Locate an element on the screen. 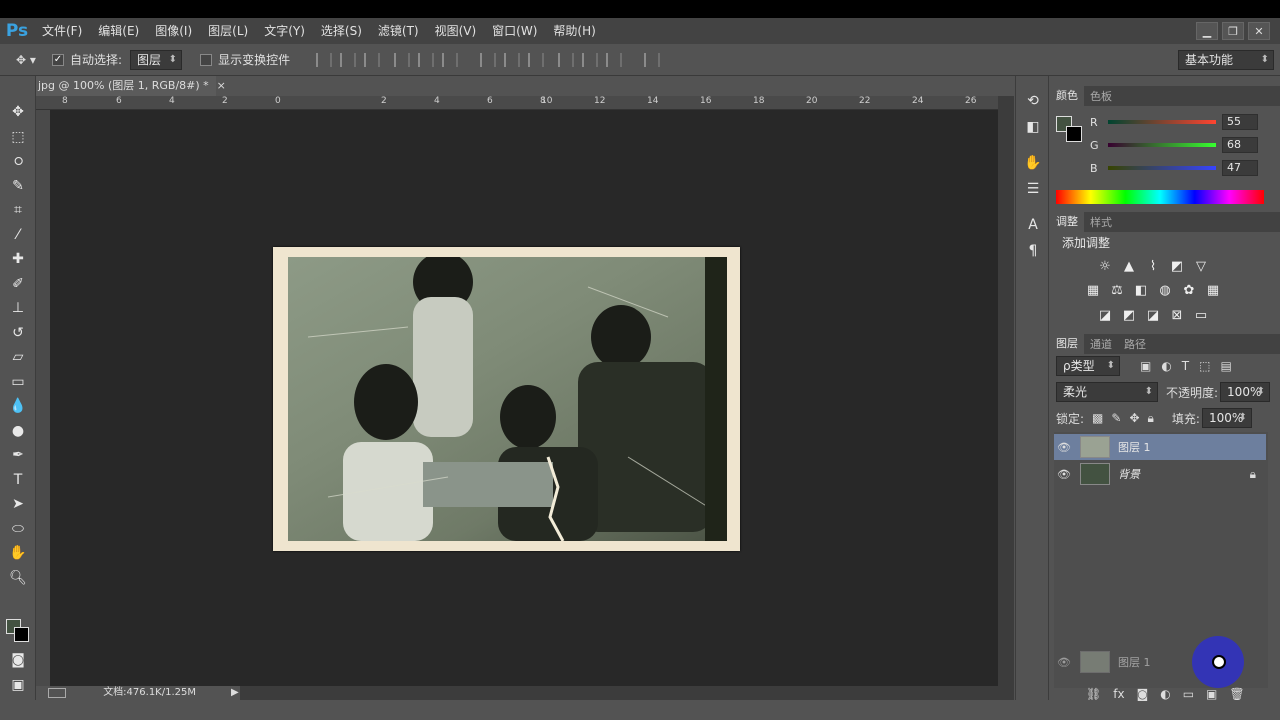 The image size is (1280, 720). distribute-top-icon is located at coordinates (488, 59).